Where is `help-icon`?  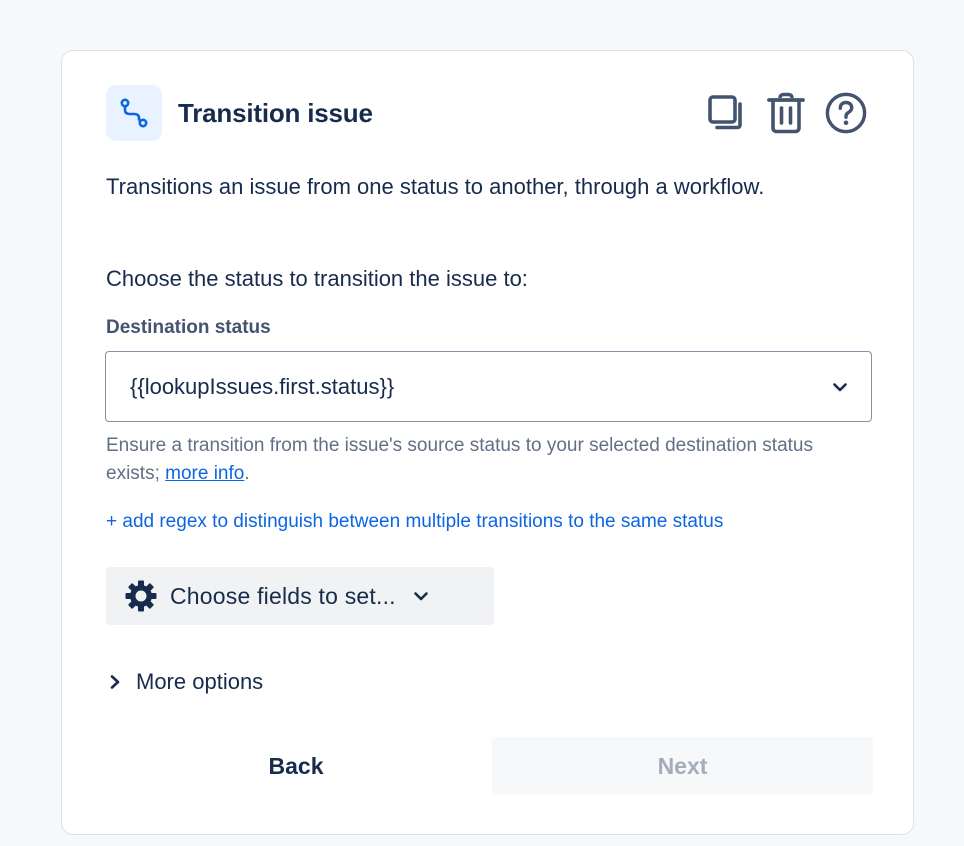 help-icon is located at coordinates (846, 113).